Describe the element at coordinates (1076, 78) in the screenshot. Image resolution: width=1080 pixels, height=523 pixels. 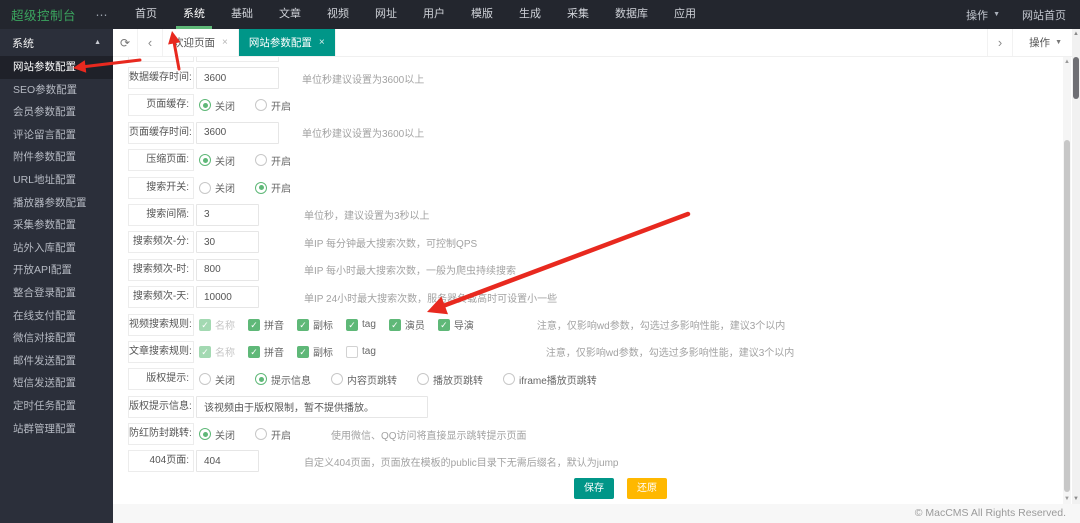
I see `window-scrollbar-thumb` at that location.